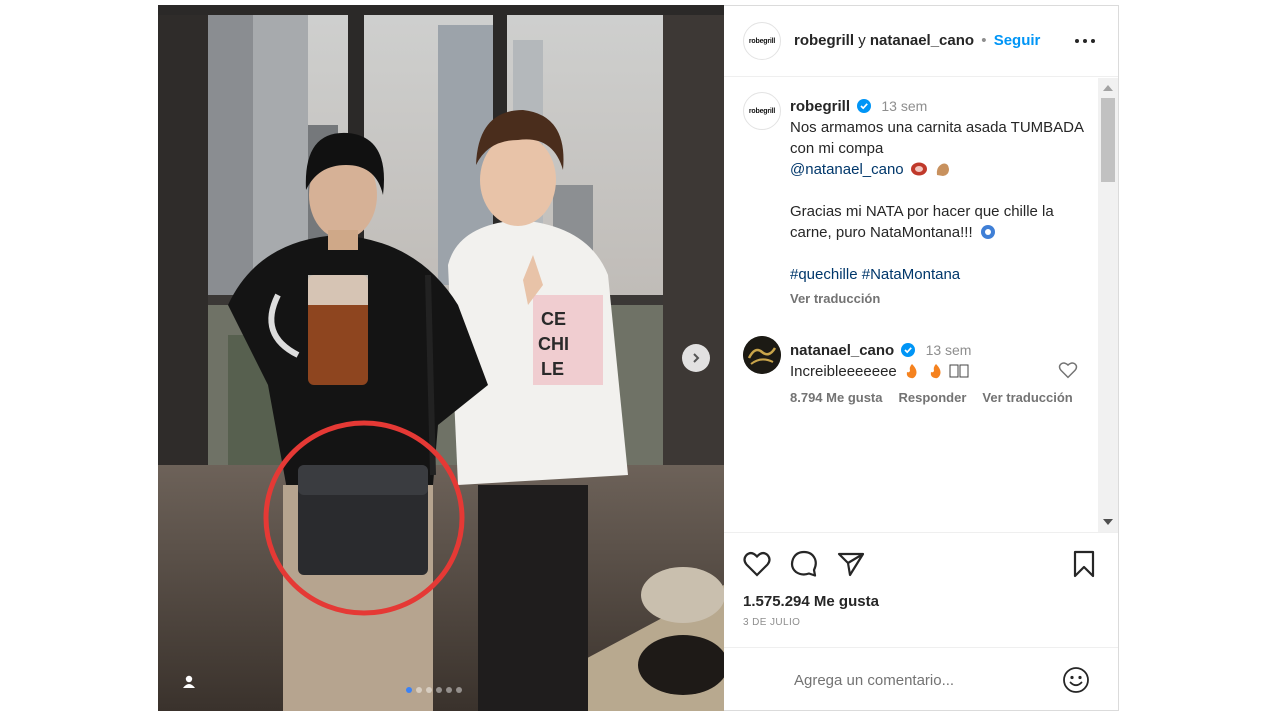 Image resolution: width=1280 pixels, height=720 pixels. What do you see at coordinates (1027, 397) in the screenshot?
I see `reply-see-translation: Ver traducción` at bounding box center [1027, 397].